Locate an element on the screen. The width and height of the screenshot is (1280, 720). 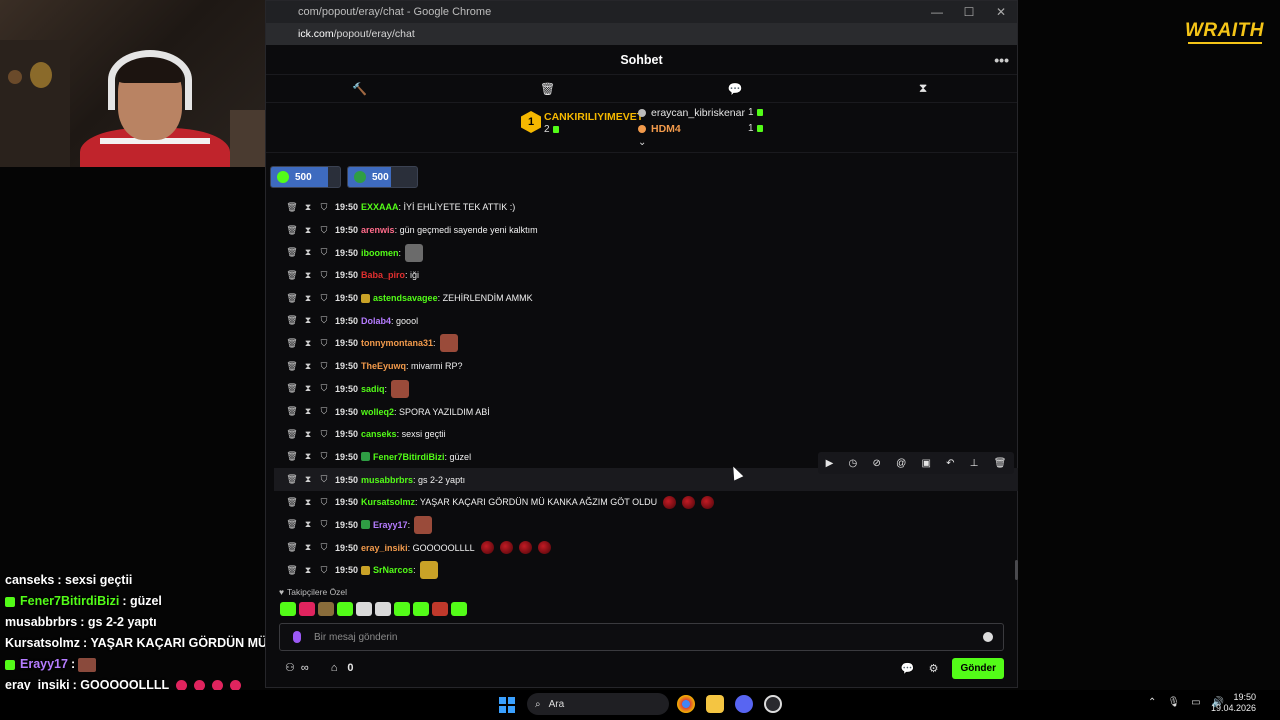
leader-1-name: CANKIRILIYIMEVET is located at coordinates (593, 117).